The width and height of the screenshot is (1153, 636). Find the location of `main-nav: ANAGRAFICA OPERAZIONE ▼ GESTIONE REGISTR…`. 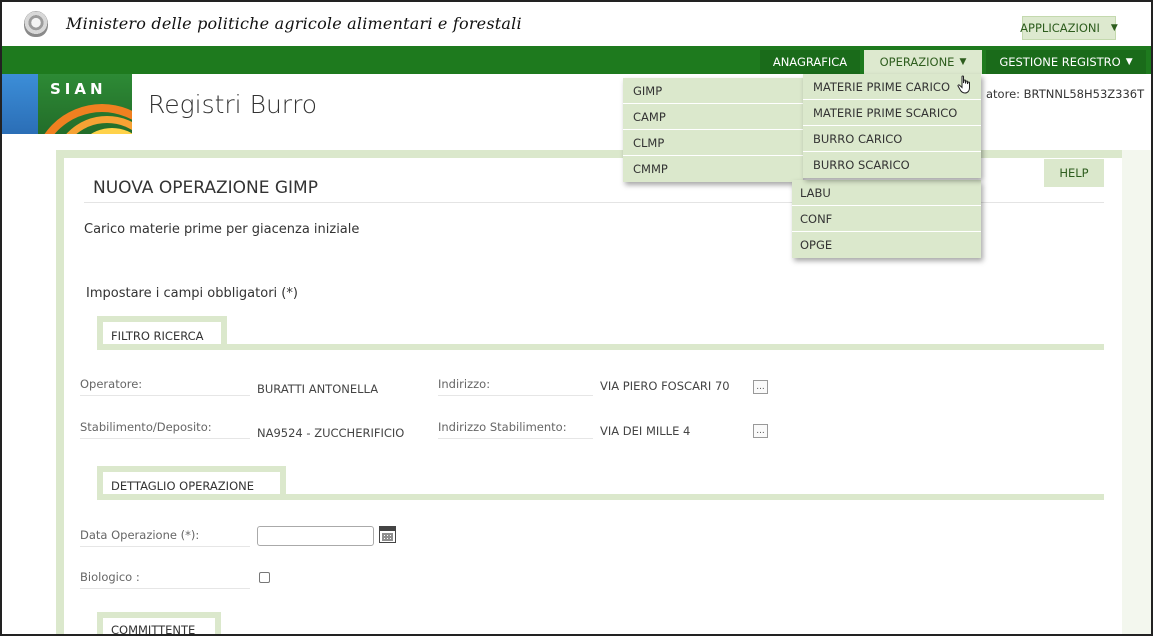

main-nav: ANAGRAFICA OPERAZIONE ▼ GESTIONE REGISTR… is located at coordinates (953, 62).